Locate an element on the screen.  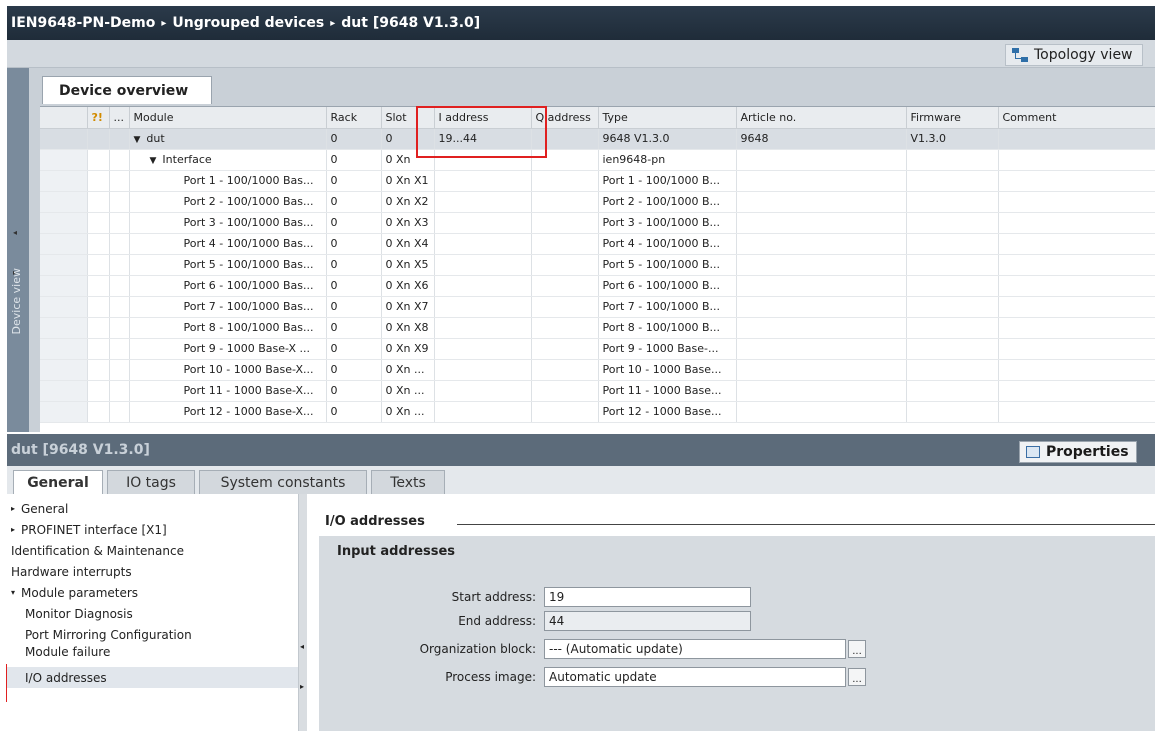
cell-type: 9648 V1.3.0 is located at coordinates (667, 139).